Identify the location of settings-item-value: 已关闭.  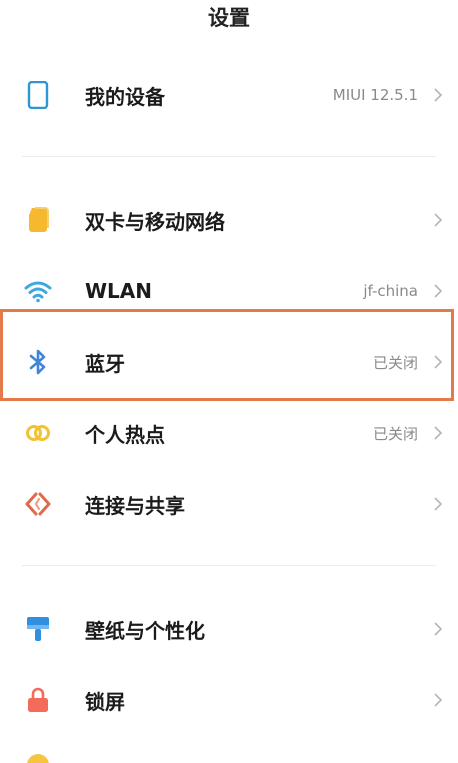
(395, 433).